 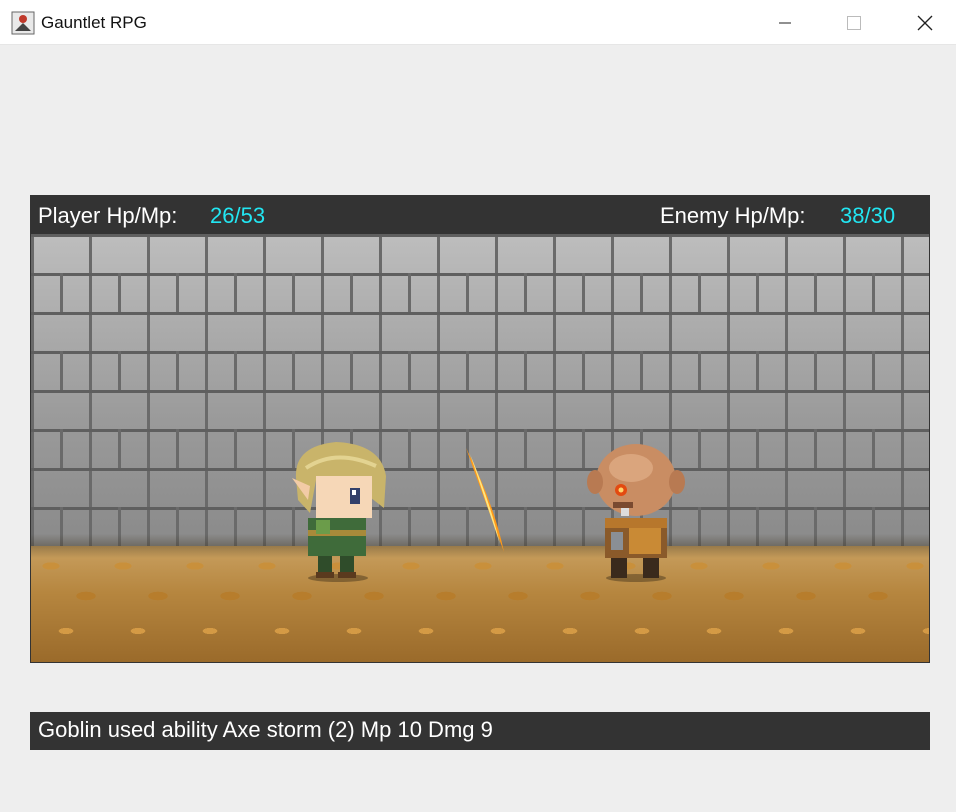 I want to click on elf-hero-sprite, so click(x=339, y=512).